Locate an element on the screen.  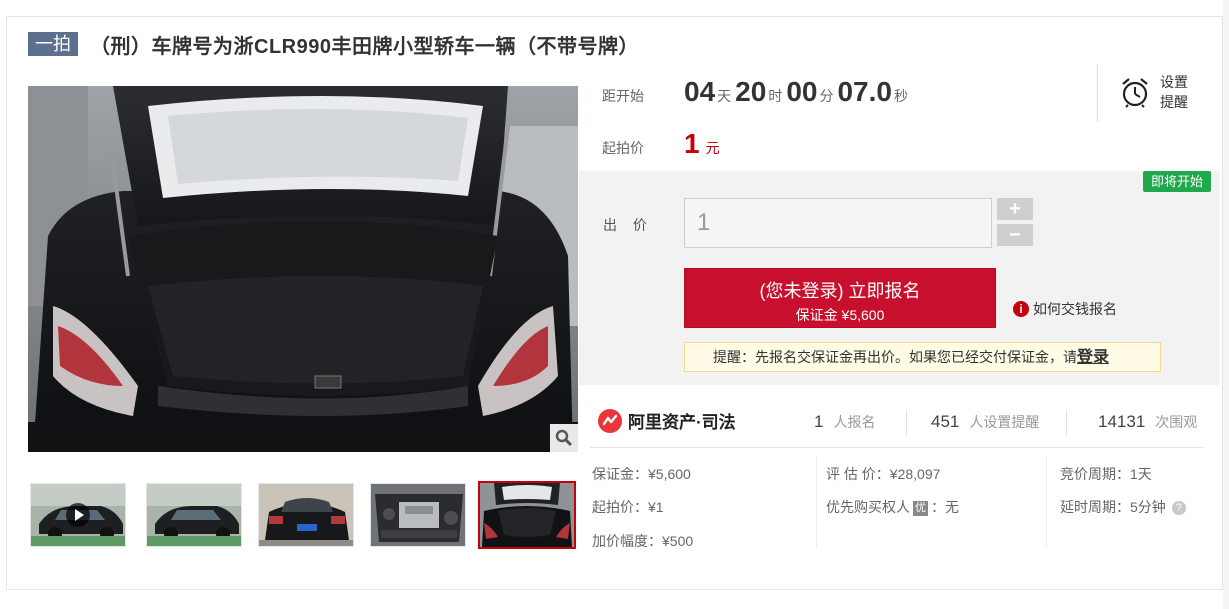
countdown-minutes-unit: 分 is located at coordinates (826, 96).